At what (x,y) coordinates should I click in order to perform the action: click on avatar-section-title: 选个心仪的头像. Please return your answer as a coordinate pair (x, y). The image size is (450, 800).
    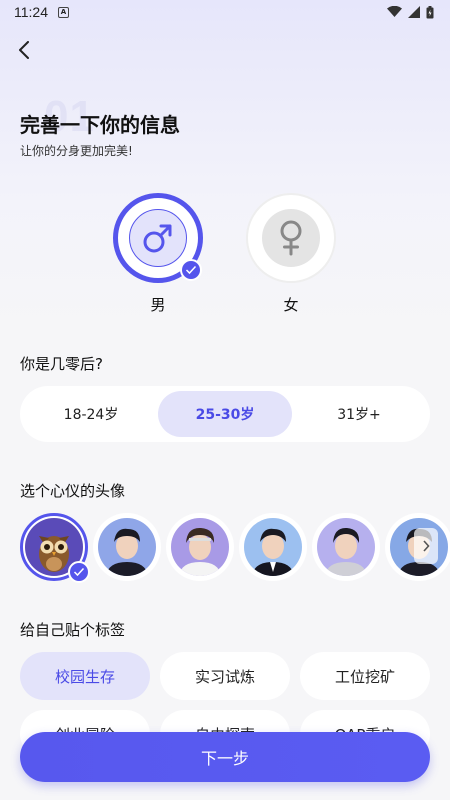
    Looking at the image, I should click on (73, 491).